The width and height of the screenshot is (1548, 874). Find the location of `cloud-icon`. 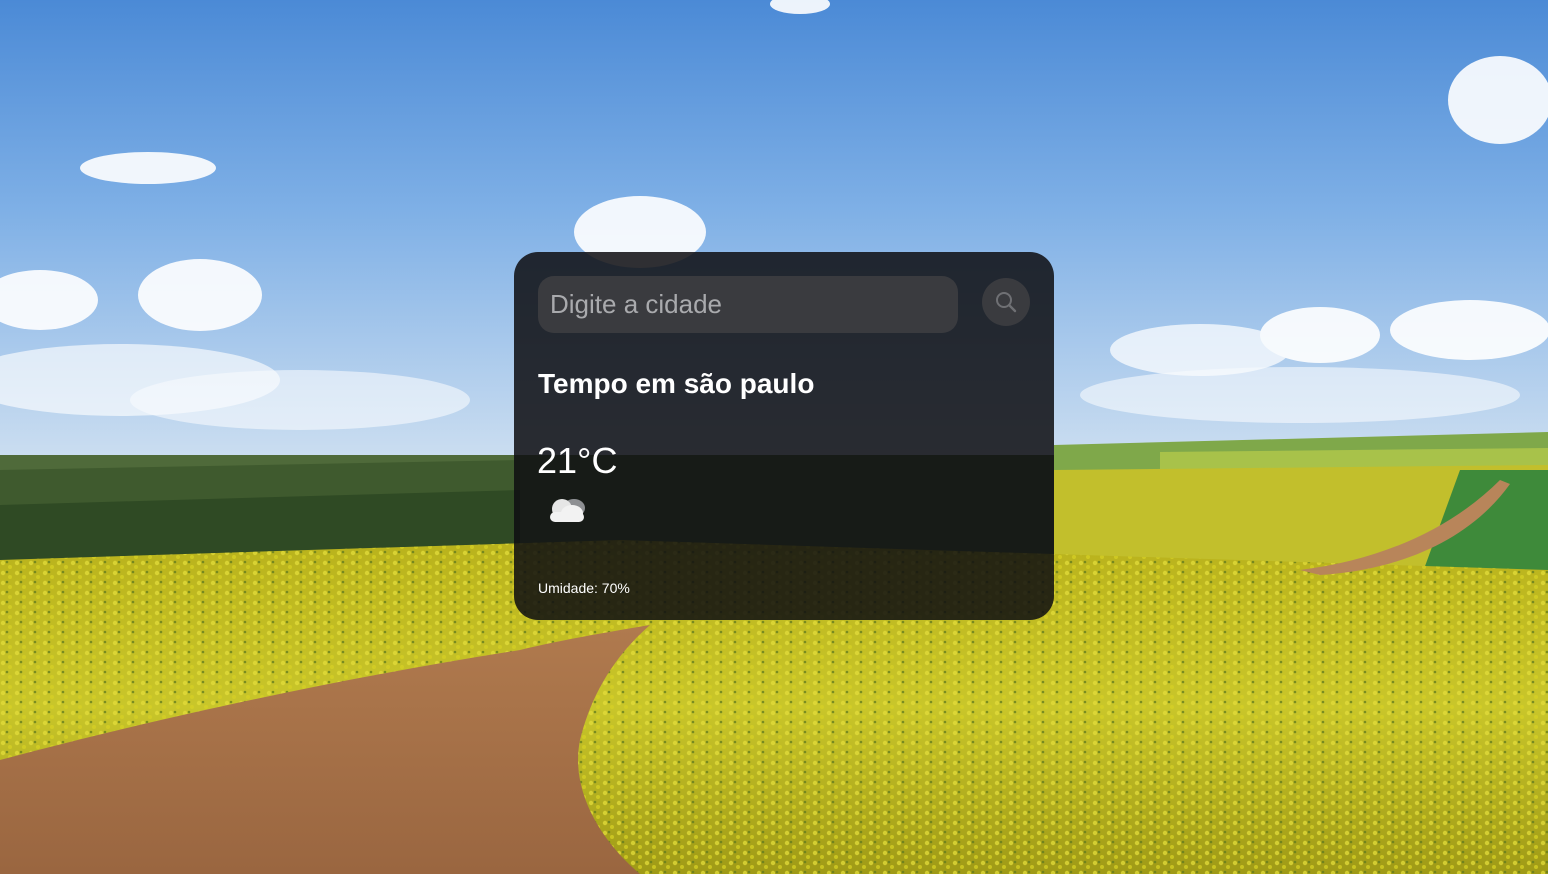

cloud-icon is located at coordinates (567, 510).